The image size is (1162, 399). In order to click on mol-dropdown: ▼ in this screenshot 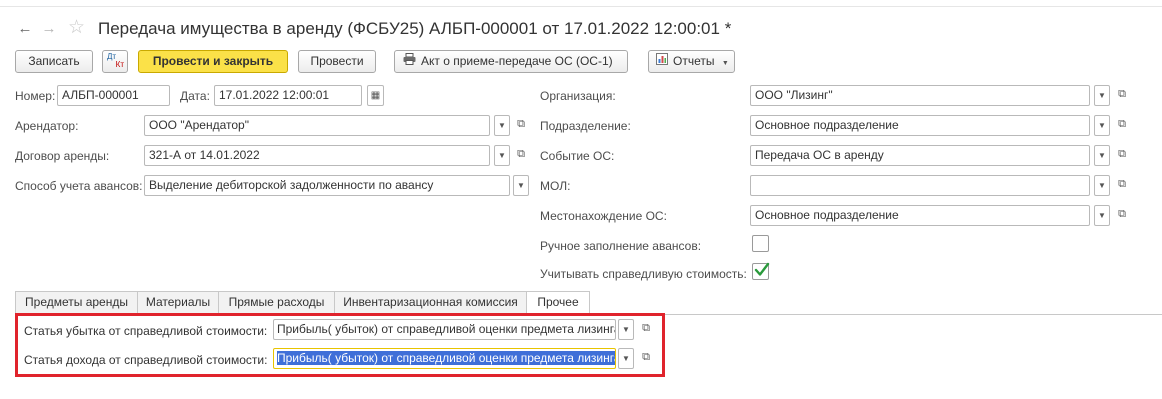, I will do `click(1102, 185)`.